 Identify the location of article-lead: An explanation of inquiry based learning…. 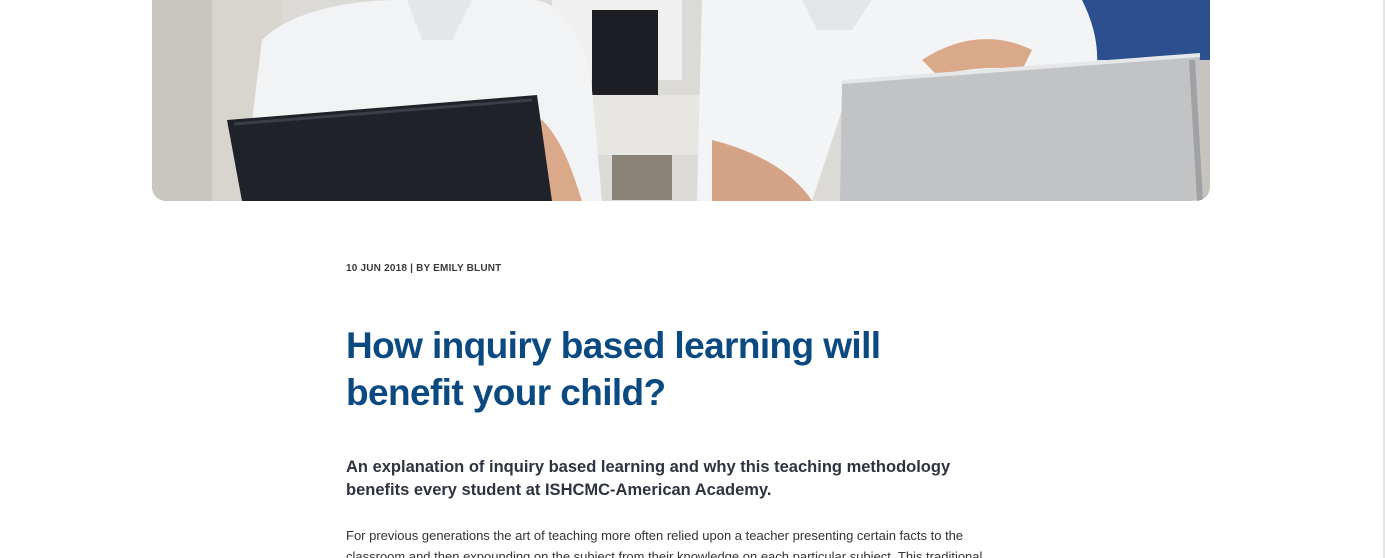
(648, 478).